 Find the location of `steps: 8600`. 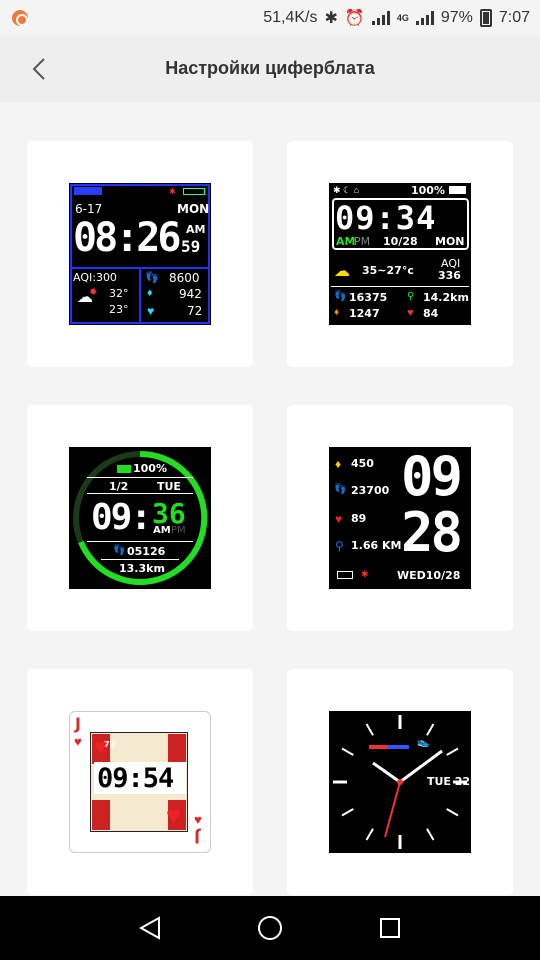

steps: 8600 is located at coordinates (184, 278).